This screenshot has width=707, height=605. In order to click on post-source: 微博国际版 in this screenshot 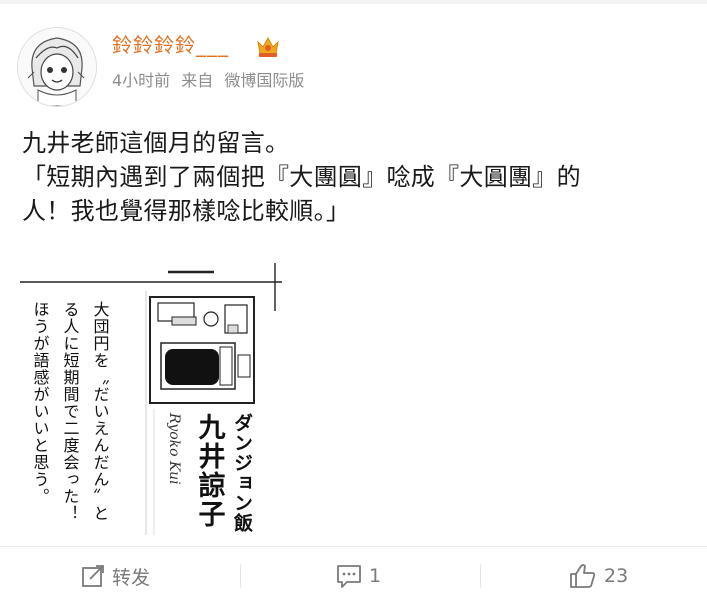, I will do `click(264, 80)`.